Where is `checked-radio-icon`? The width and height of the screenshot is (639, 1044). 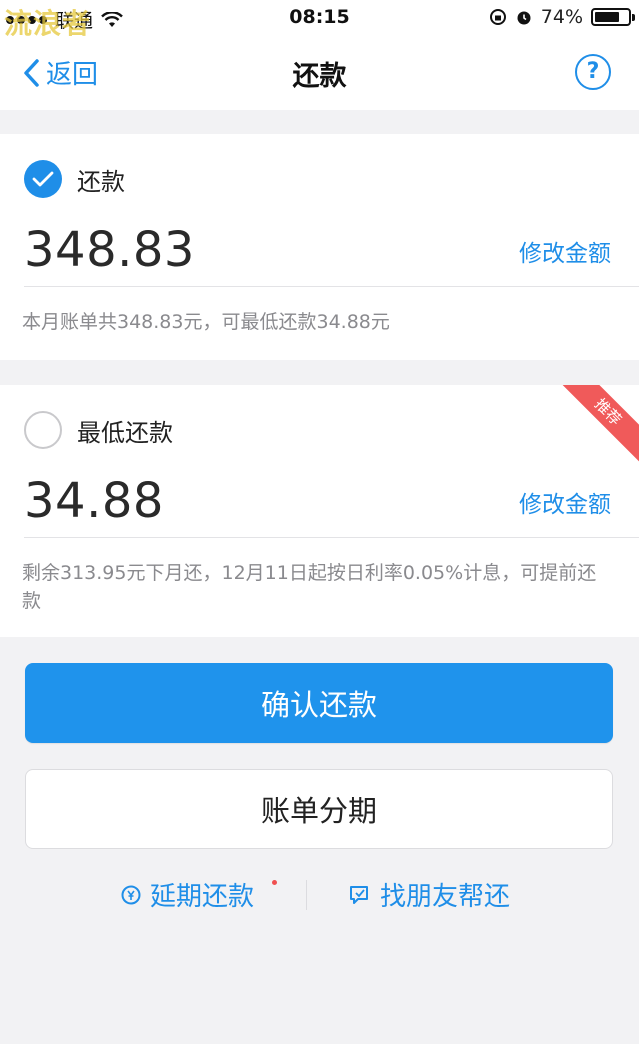 checked-radio-icon is located at coordinates (43, 179).